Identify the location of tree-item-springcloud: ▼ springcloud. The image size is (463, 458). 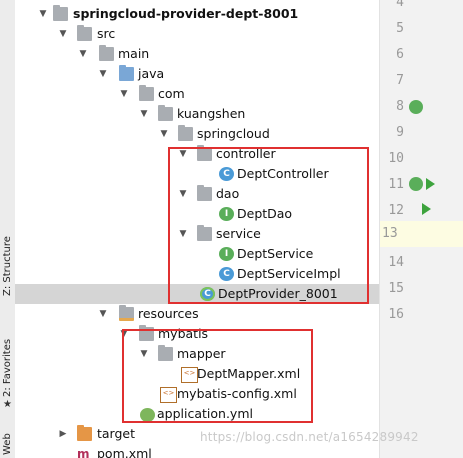
(197, 134).